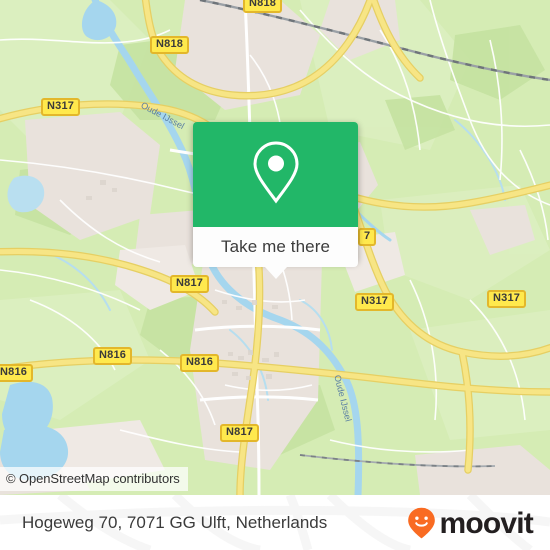 Image resolution: width=550 pixels, height=550 pixels. What do you see at coordinates (94, 479) in the screenshot?
I see `osm-attribution: © OpenStreetMap contributors` at bounding box center [94, 479].